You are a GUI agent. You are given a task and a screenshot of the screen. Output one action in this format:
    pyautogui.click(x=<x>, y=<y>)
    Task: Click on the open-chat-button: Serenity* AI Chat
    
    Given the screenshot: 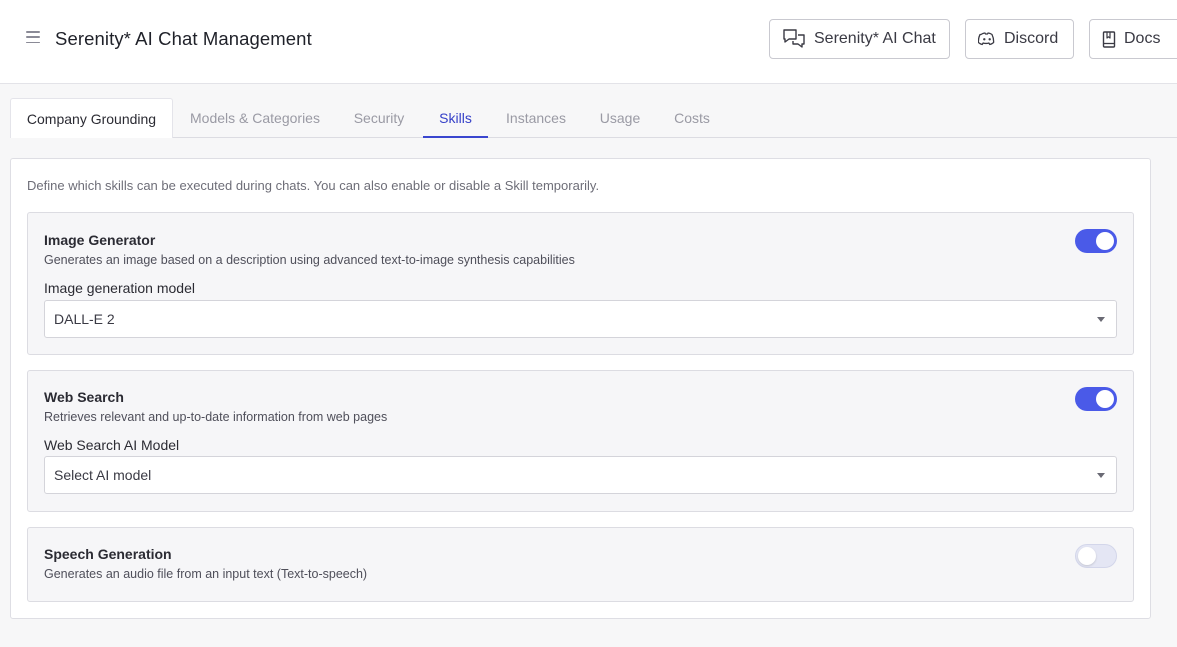 What is the action you would take?
    pyautogui.click(x=859, y=39)
    